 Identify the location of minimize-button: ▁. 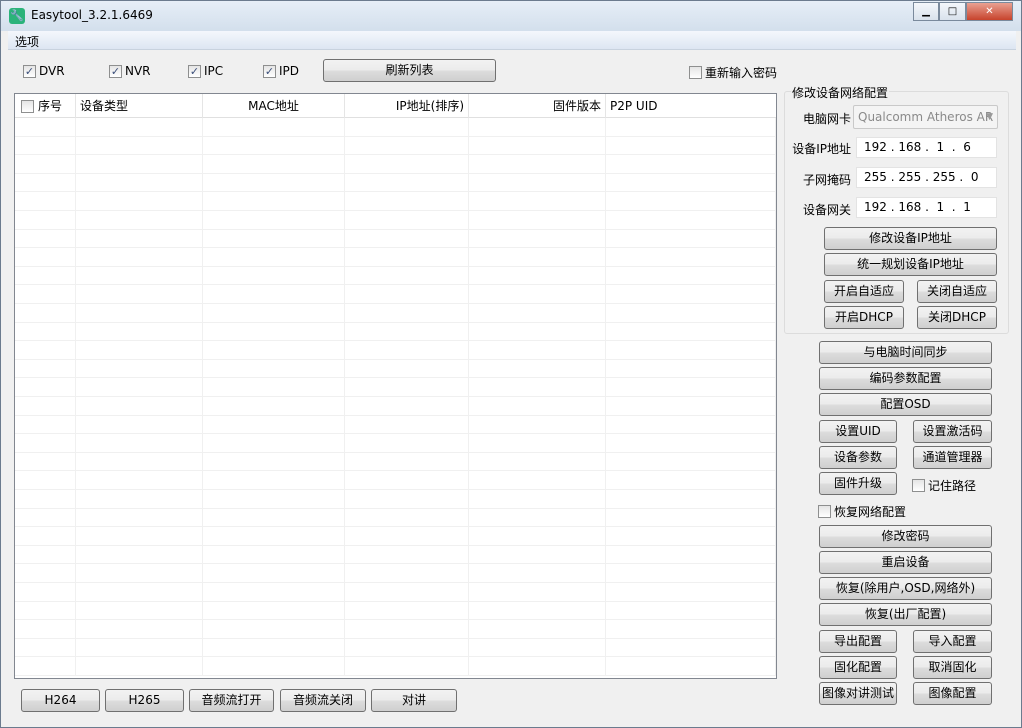
(926, 11).